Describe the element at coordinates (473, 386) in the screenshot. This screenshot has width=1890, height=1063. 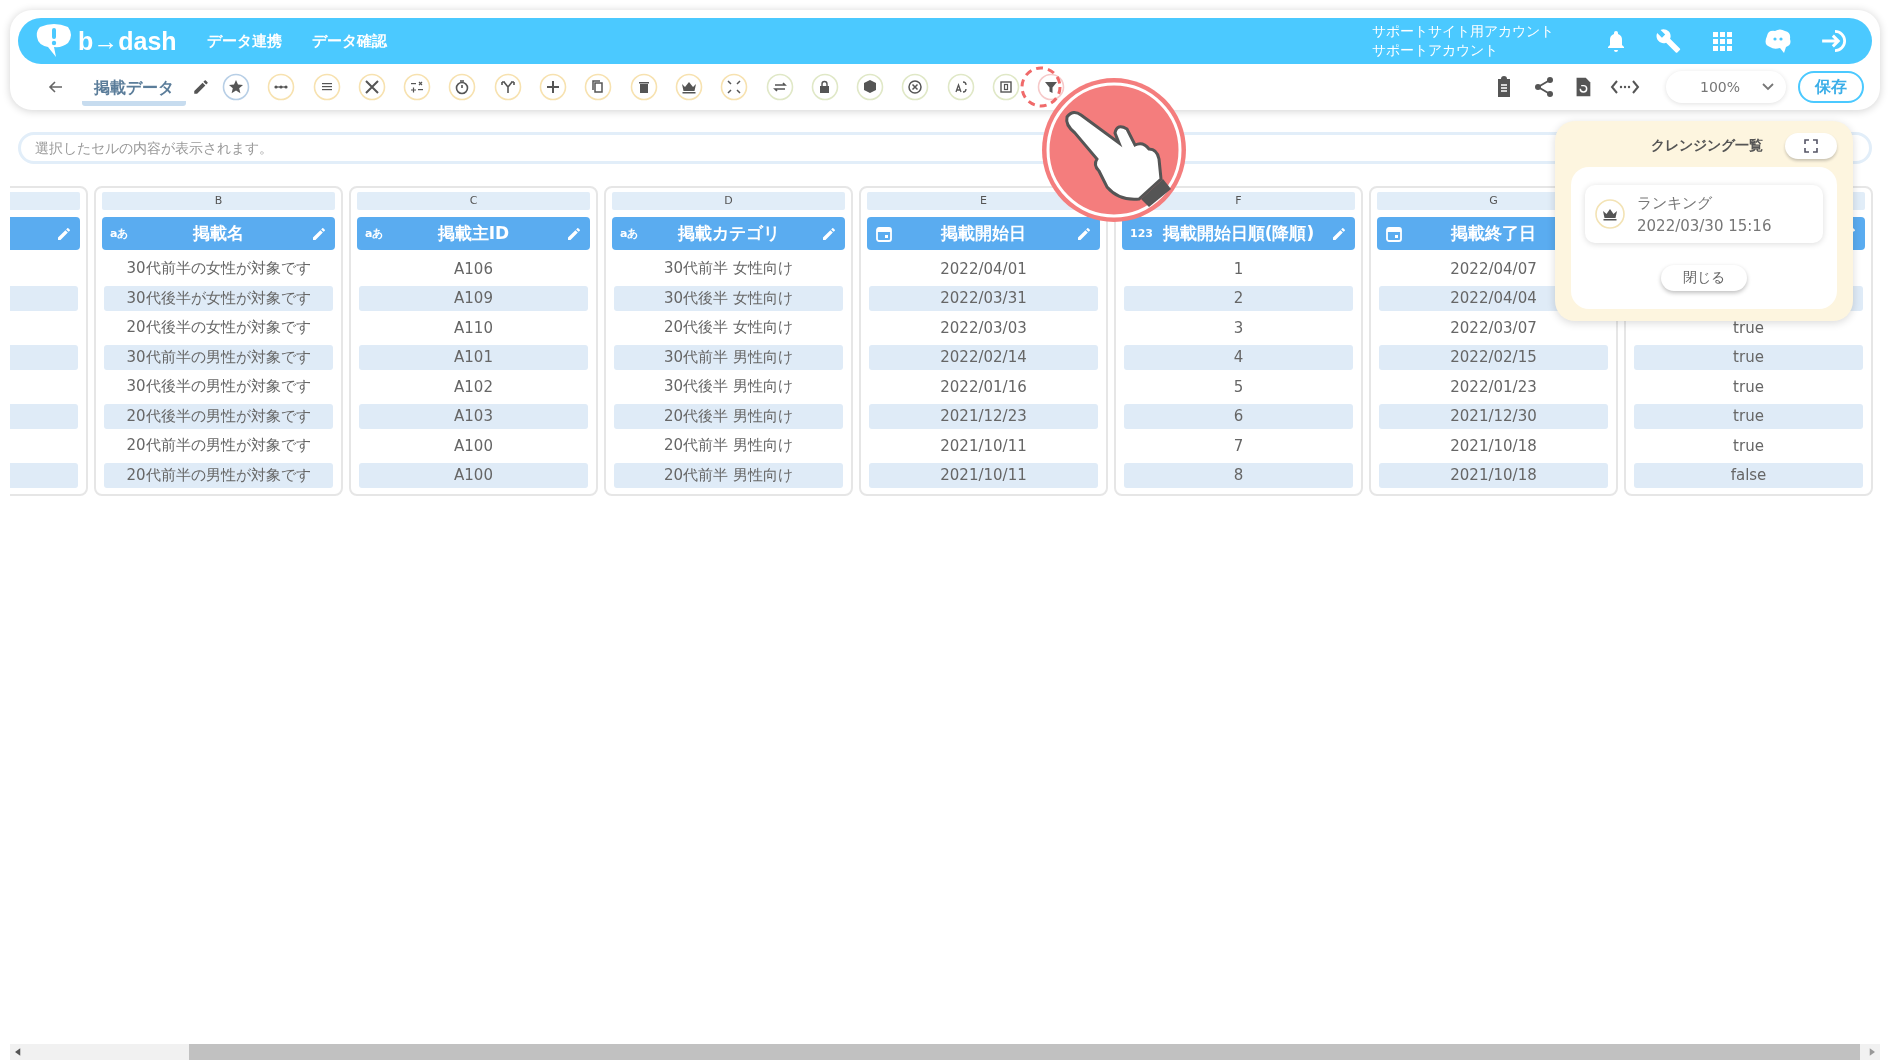
I see `cell-value: A102` at that location.